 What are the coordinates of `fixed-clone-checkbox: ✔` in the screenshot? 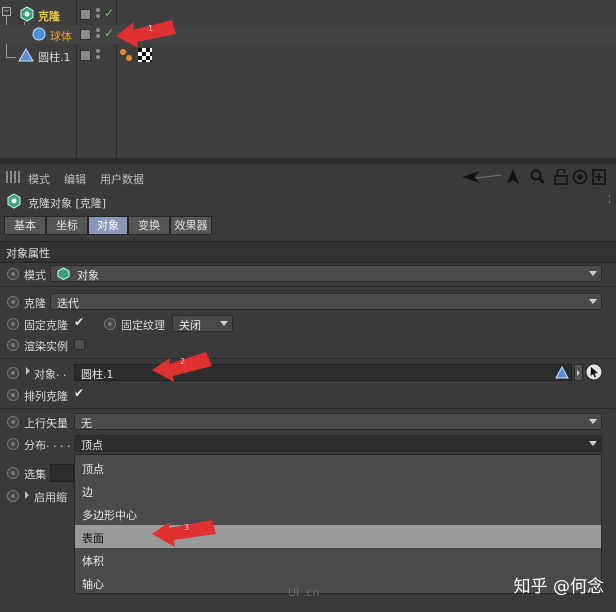 It's located at (79, 322).